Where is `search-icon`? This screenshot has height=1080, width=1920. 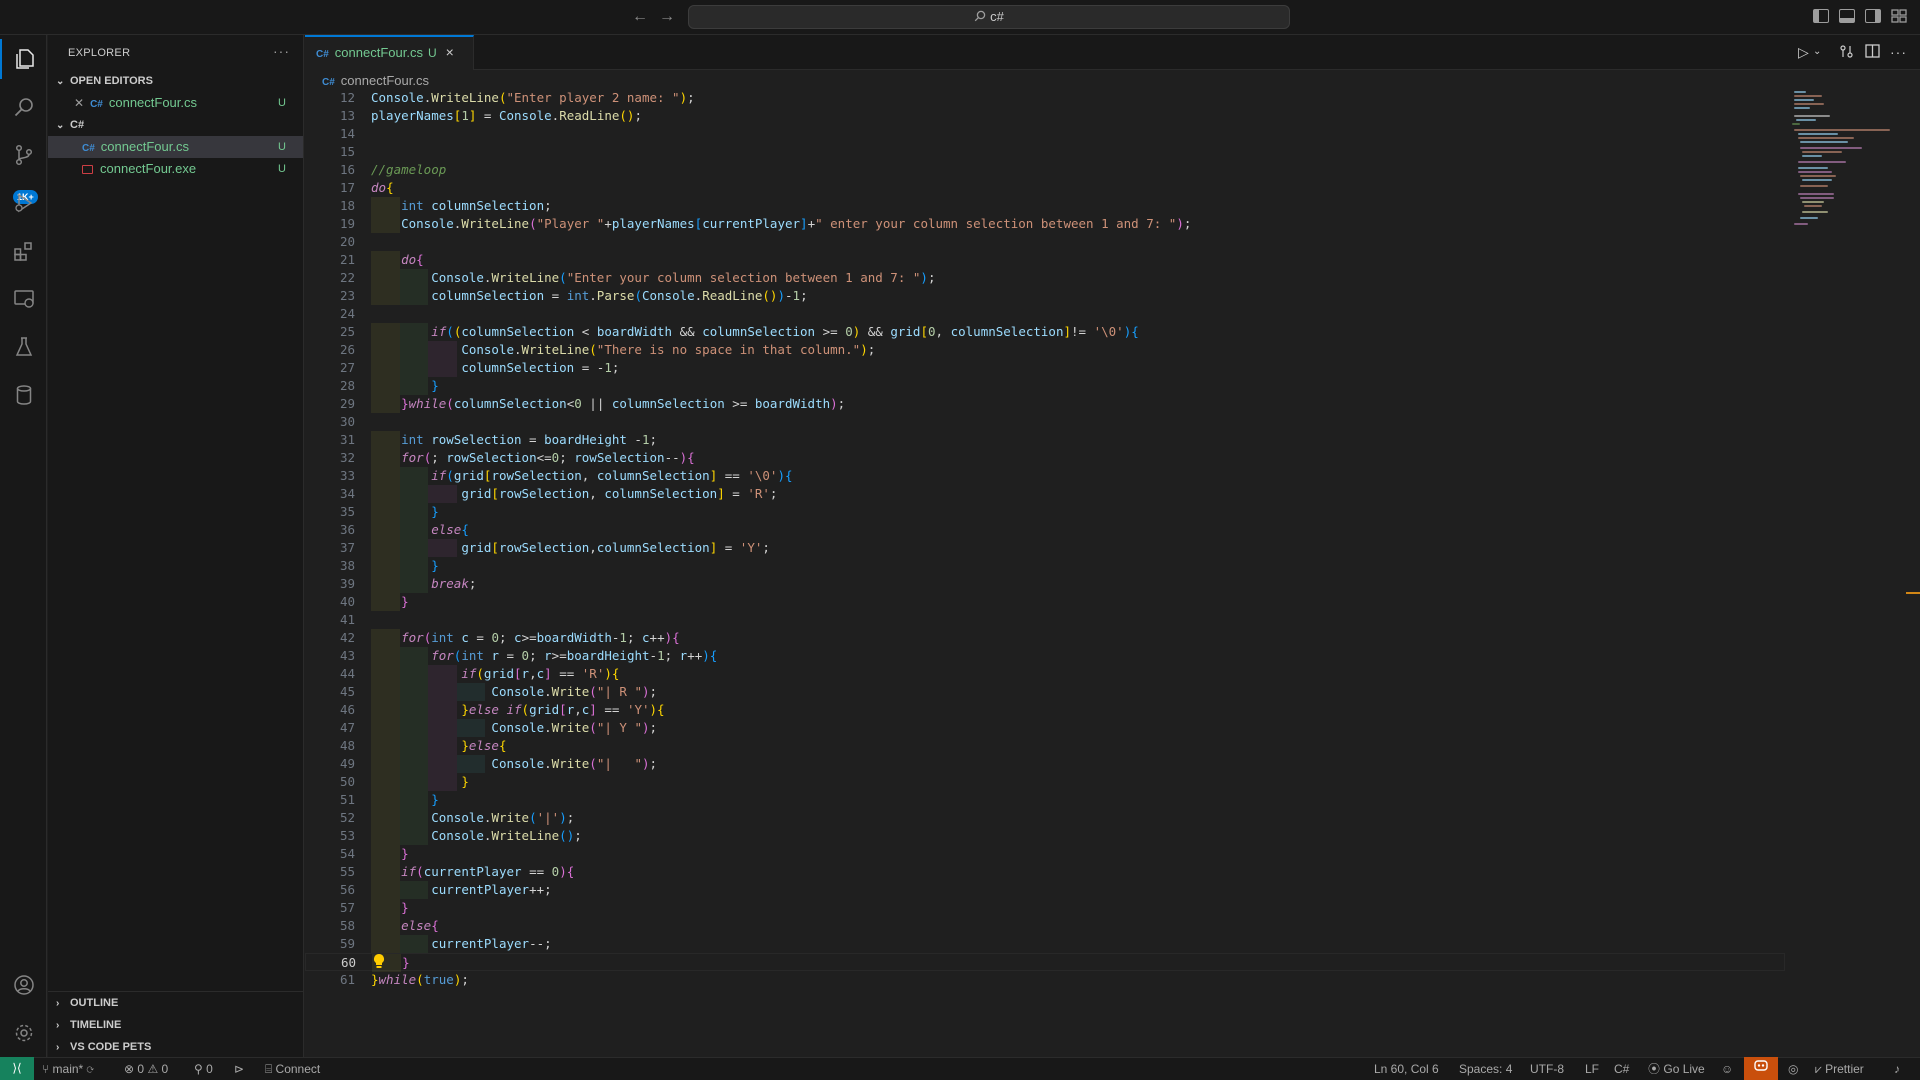 search-icon is located at coordinates (23, 107).